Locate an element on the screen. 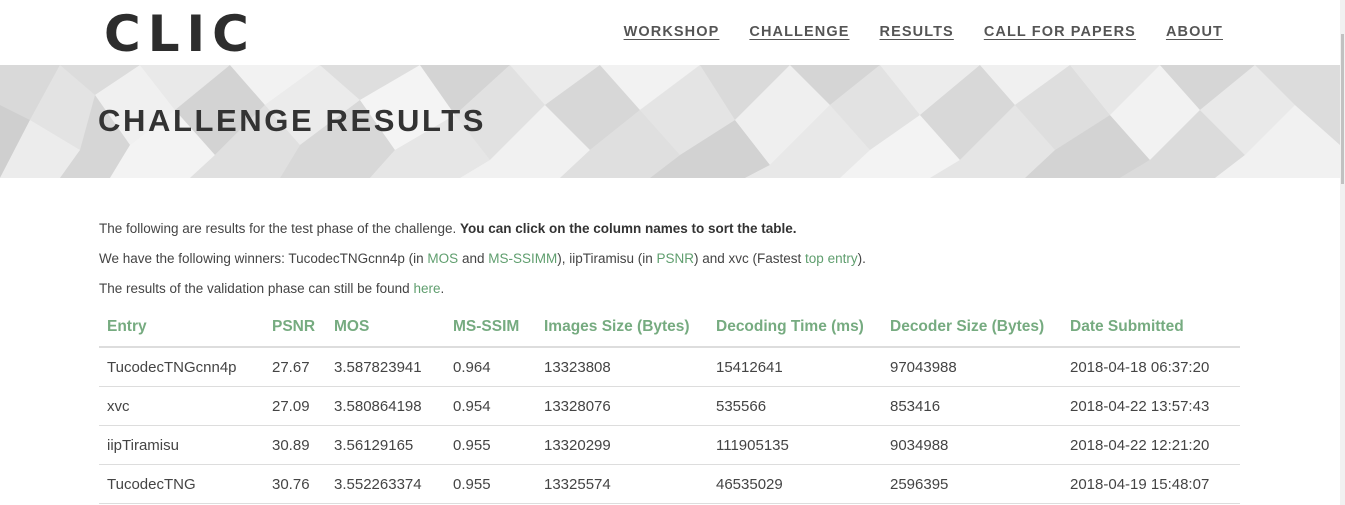  cell-psnr: 30.89 is located at coordinates (295, 445).